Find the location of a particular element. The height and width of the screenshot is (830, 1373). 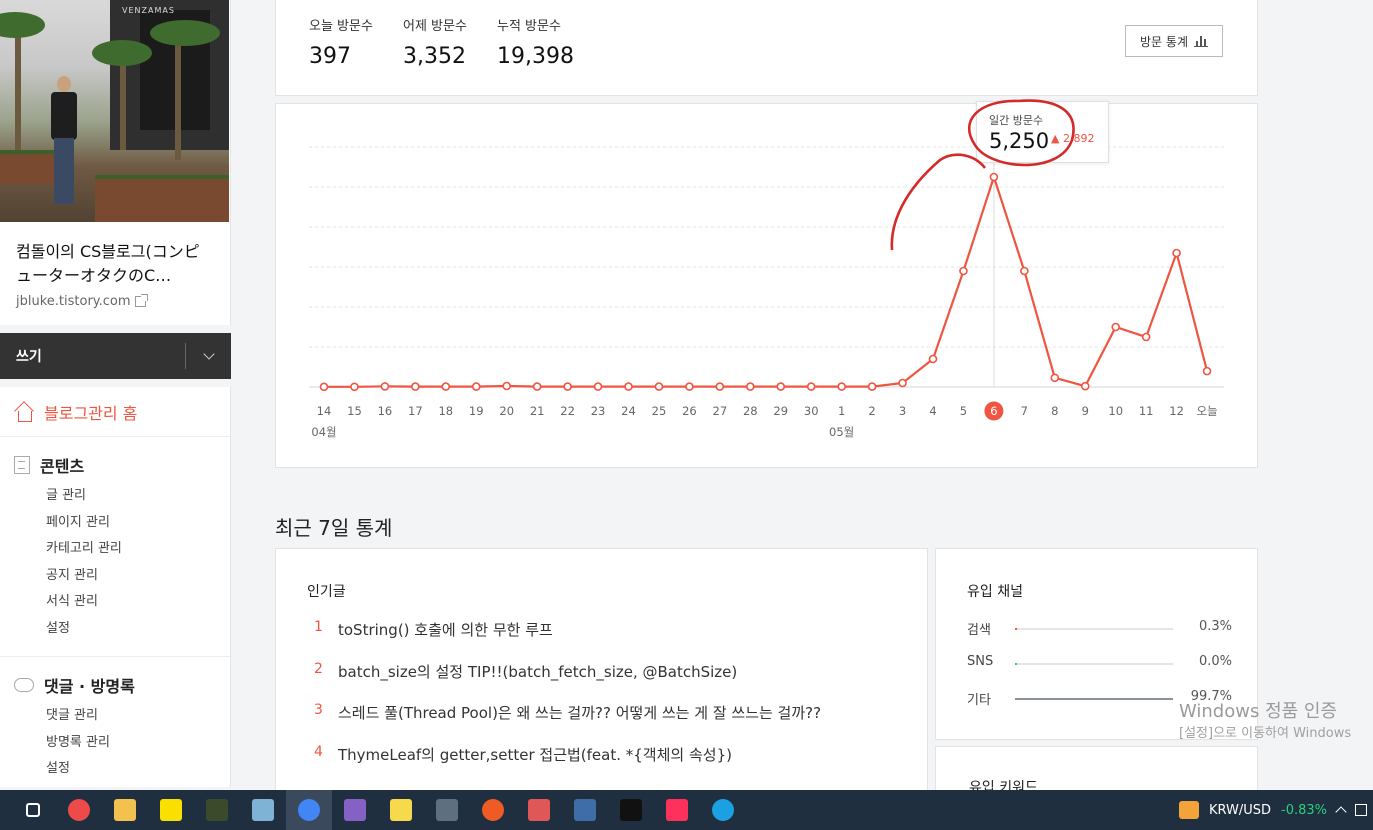

menu-item-templates: 서식 관리 is located at coordinates (122, 602).